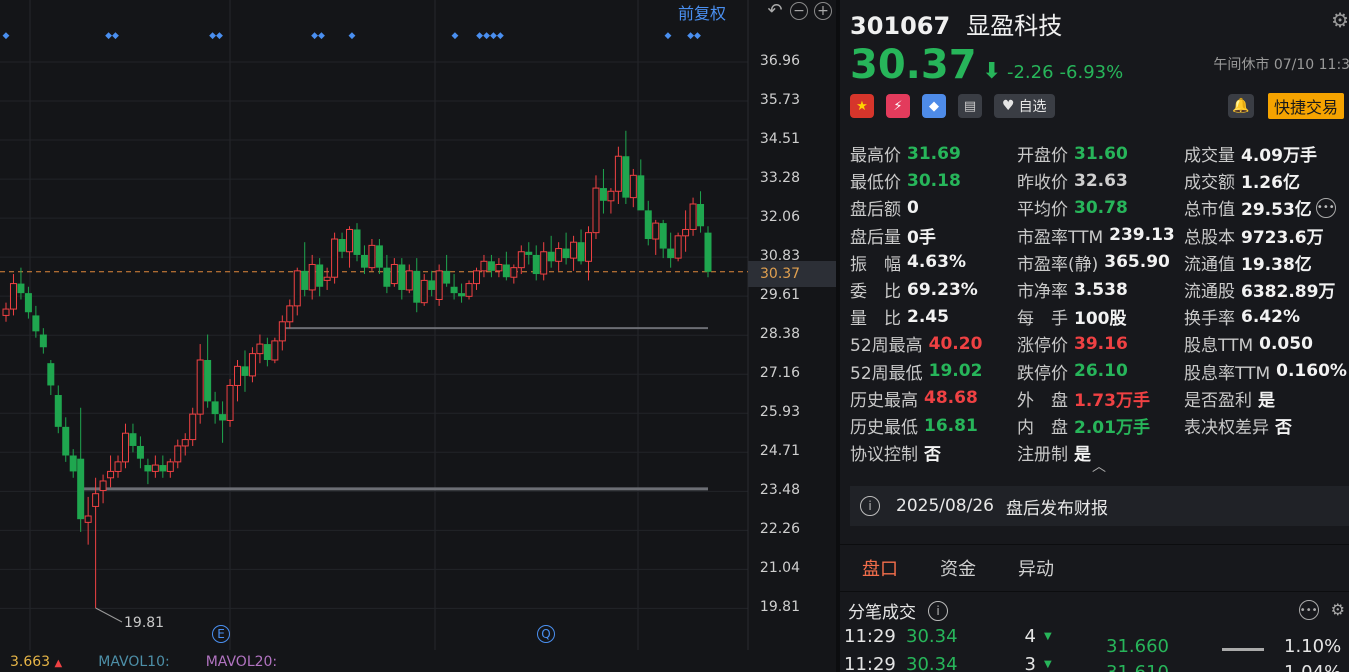 The height and width of the screenshot is (672, 1349). I want to click on stat-item: 市盈率(静) 365.90, so click(1093, 262).